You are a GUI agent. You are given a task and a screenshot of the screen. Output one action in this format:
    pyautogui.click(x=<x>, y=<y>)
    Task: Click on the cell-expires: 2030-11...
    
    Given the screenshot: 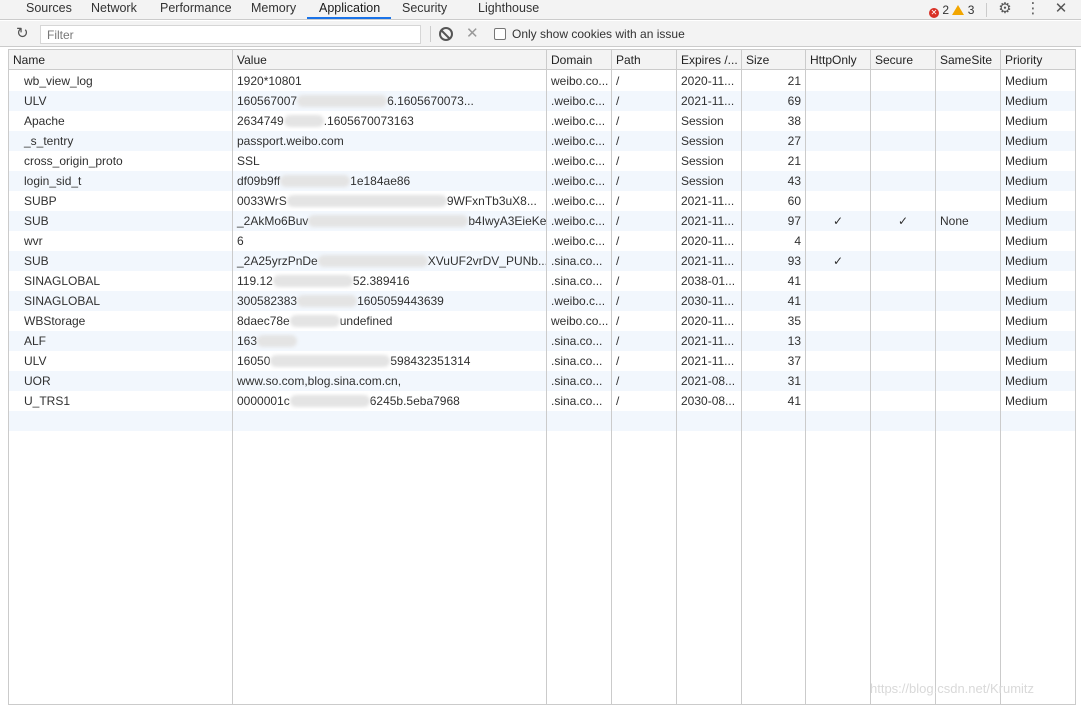 What is the action you would take?
    pyautogui.click(x=708, y=301)
    